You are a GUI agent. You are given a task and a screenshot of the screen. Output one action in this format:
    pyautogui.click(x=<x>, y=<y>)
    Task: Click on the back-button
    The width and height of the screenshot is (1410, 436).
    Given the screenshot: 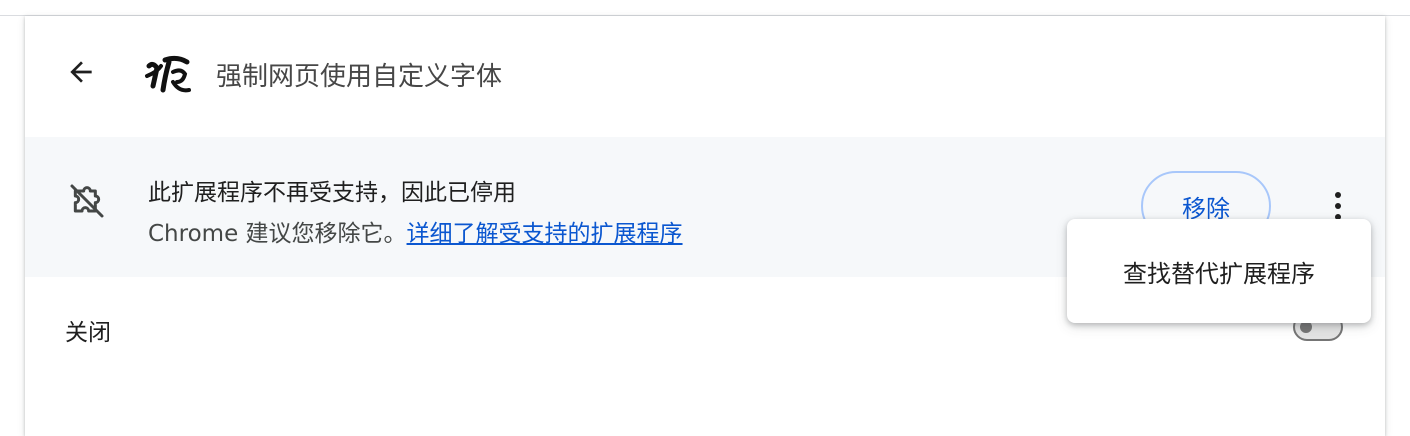 What is the action you would take?
    pyautogui.click(x=81, y=72)
    